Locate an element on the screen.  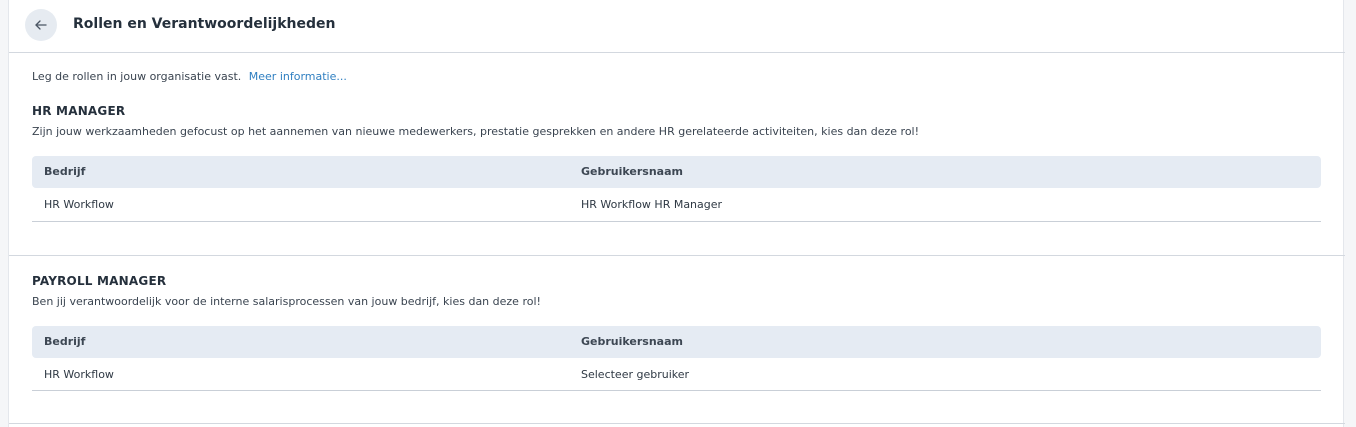
table-row: HR Workflow Selecteer gebruiker is located at coordinates (676, 374).